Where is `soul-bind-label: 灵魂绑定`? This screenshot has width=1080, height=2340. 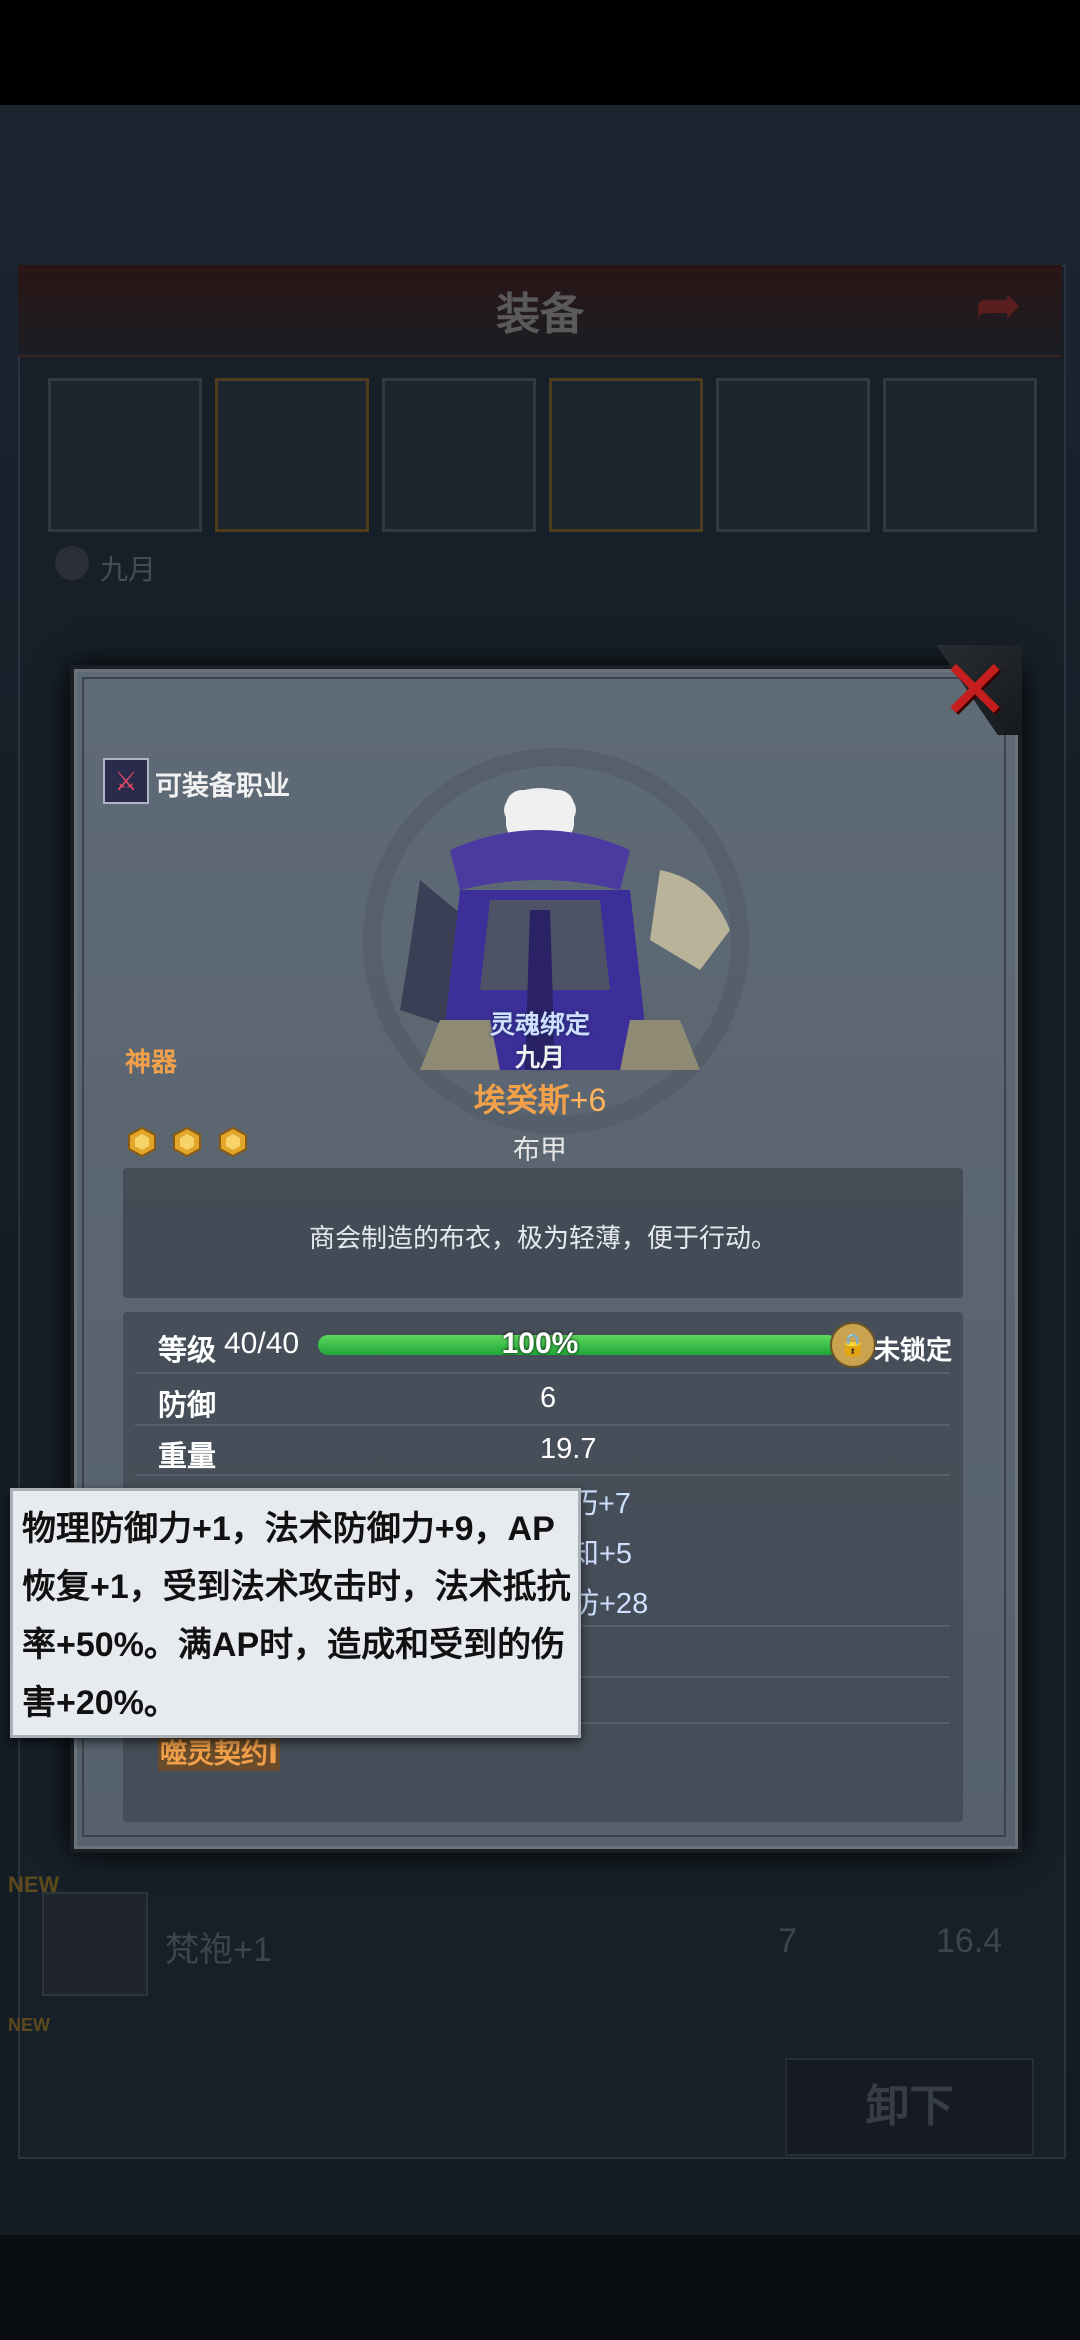
soul-bind-label: 灵魂绑定 is located at coordinates (539, 1025).